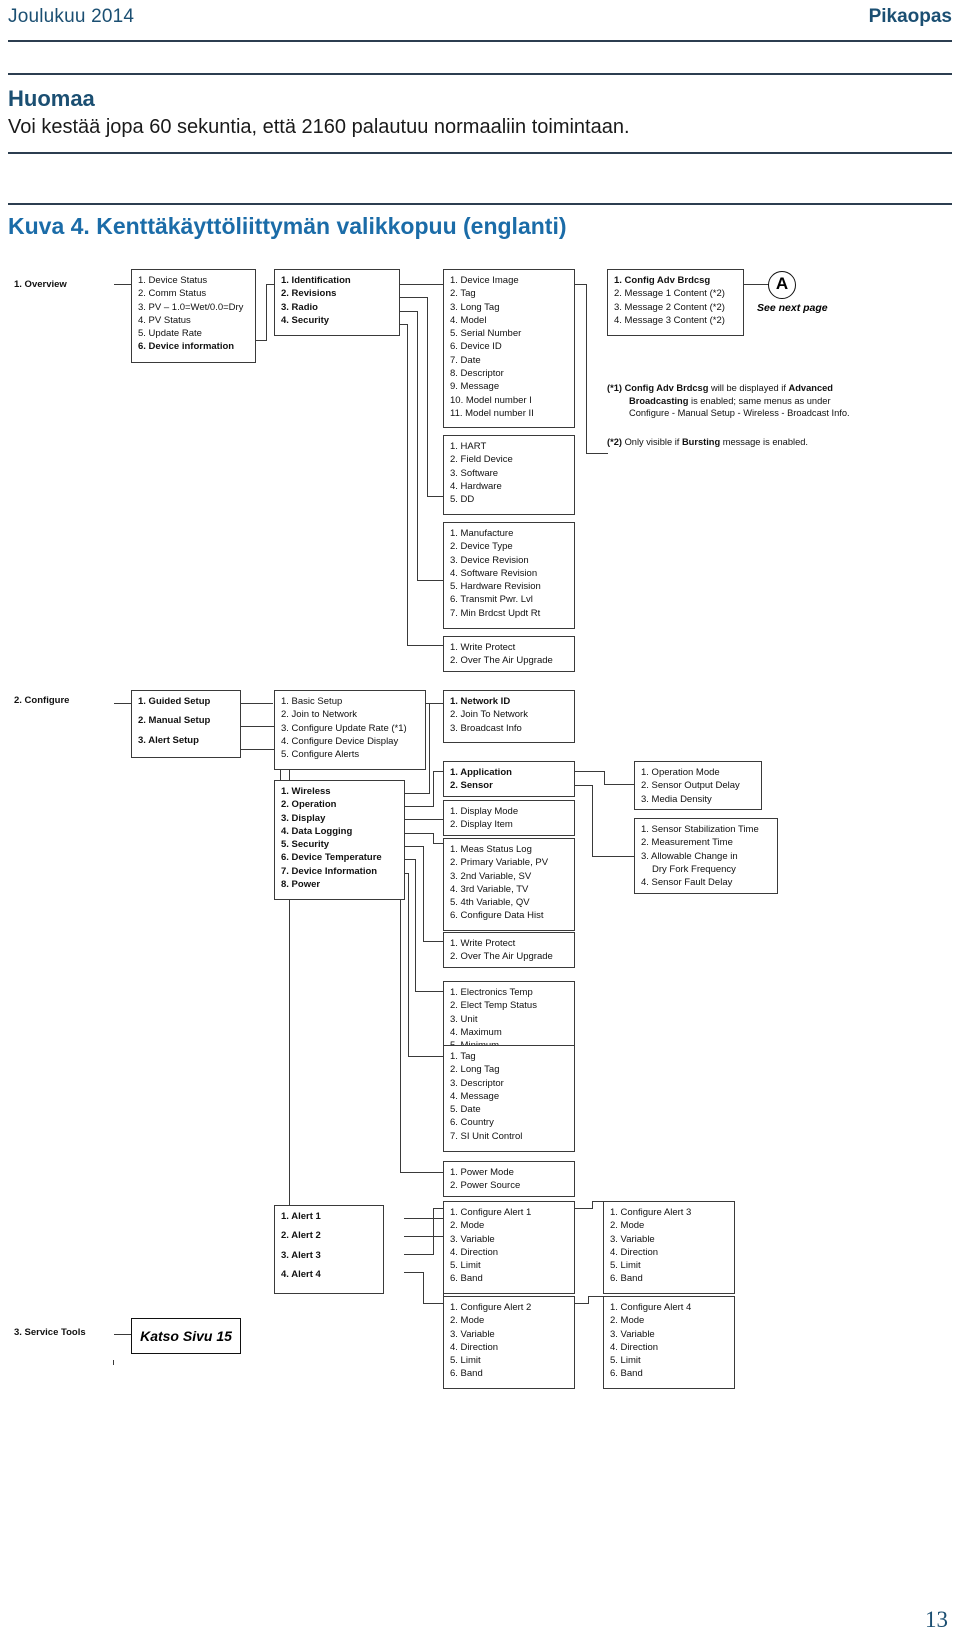 This screenshot has width=960, height=1647. I want to click on box-configure-root: 2. Configure, so click(61, 703).